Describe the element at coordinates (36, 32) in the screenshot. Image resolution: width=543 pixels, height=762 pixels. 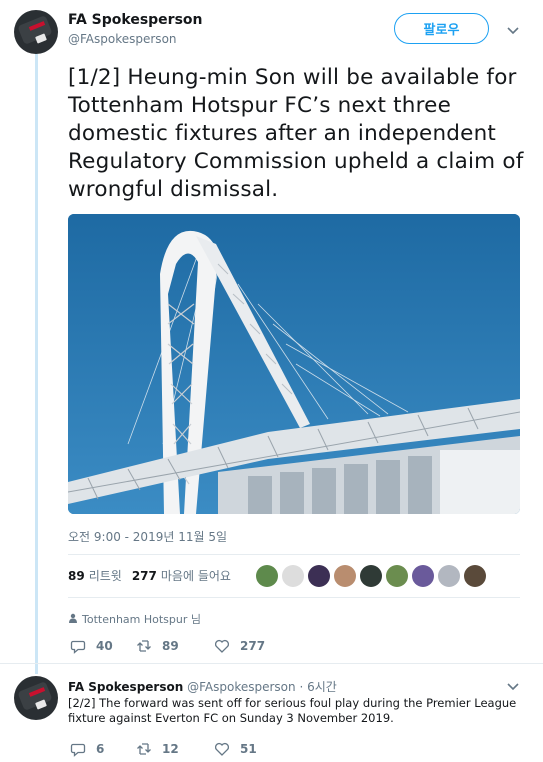
I see `author-avatar` at that location.